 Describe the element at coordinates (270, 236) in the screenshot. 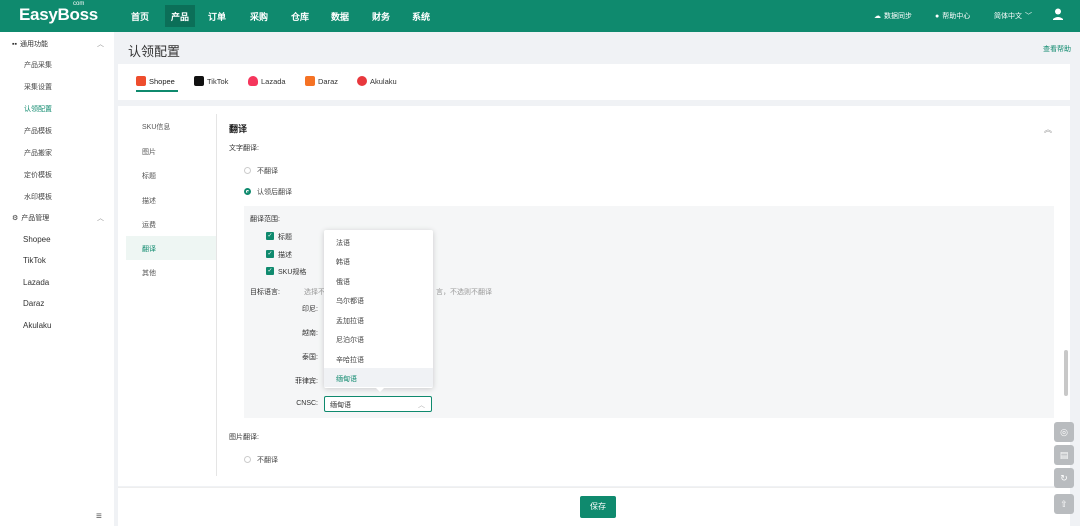

I see `checkbox-title: ✓` at that location.